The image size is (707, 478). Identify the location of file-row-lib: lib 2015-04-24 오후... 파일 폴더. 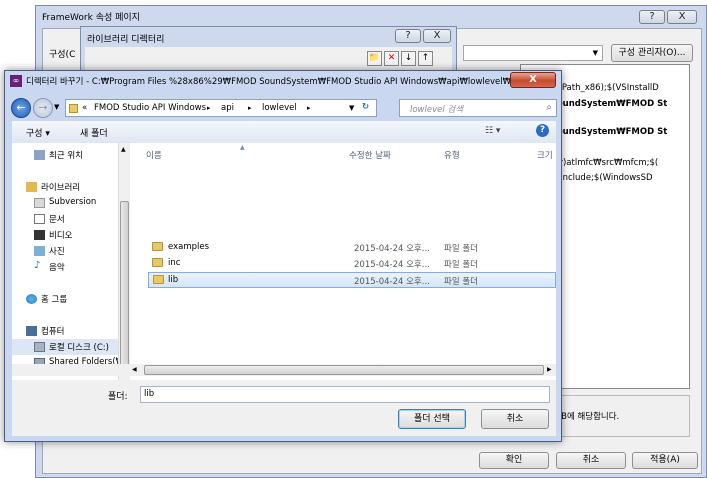
(352, 280).